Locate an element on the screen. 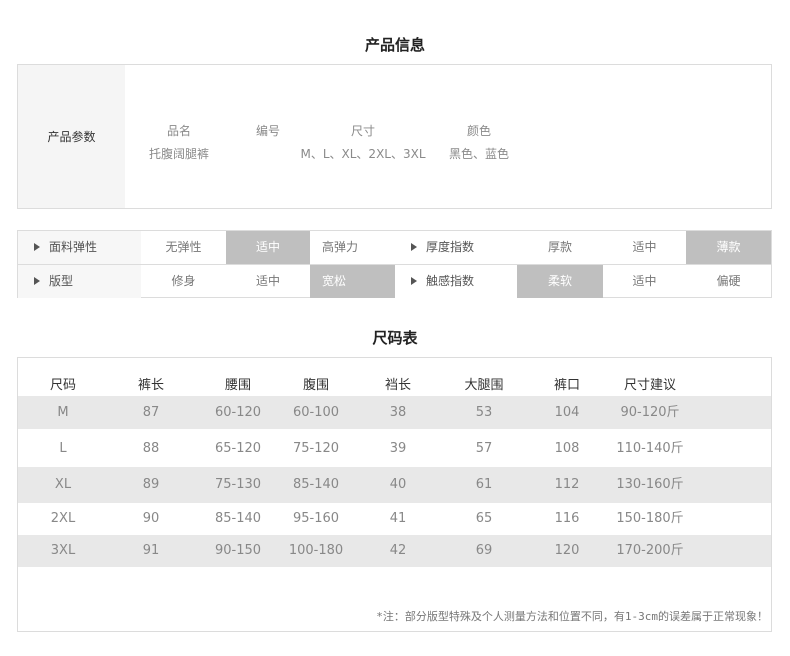 The width and height of the screenshot is (790, 656). table-cell: 95-160 is located at coordinates (316, 518).